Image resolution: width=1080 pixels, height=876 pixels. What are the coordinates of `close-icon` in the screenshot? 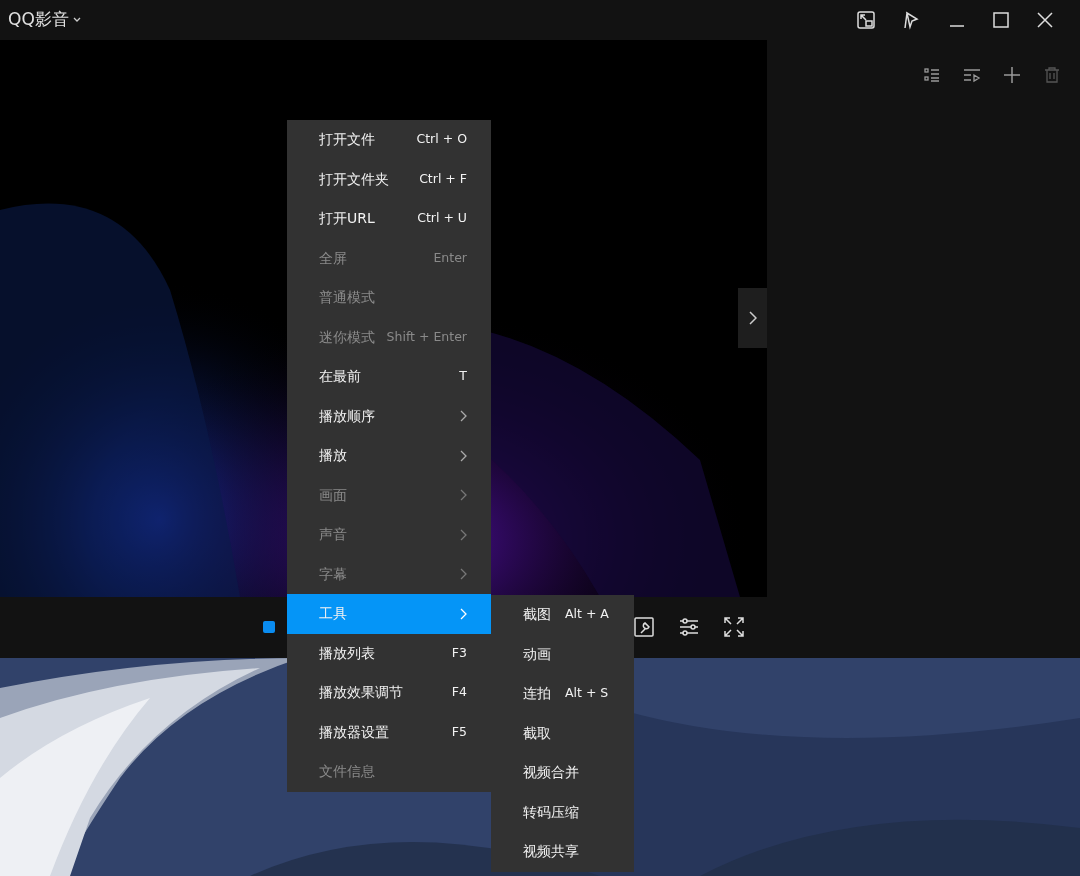 It's located at (1045, 20).